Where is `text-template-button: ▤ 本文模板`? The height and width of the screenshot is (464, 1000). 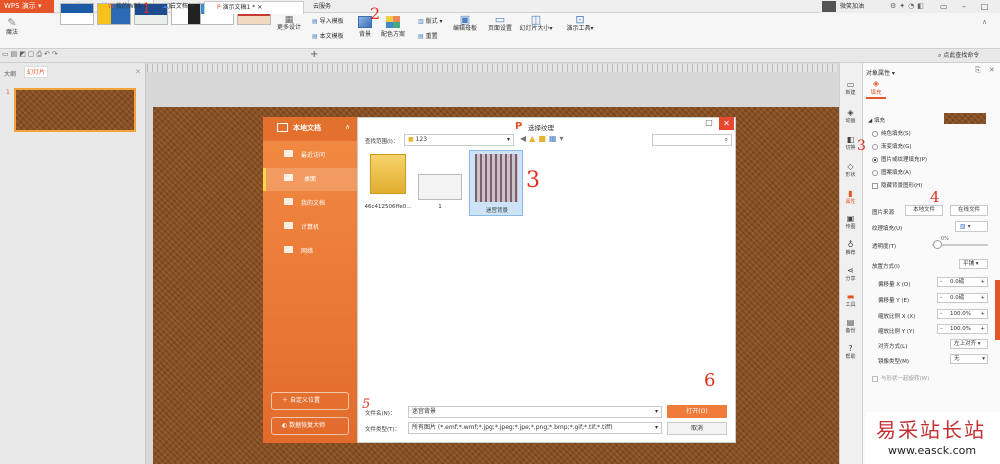 text-template-button: ▤ 本文模板 is located at coordinates (328, 36).